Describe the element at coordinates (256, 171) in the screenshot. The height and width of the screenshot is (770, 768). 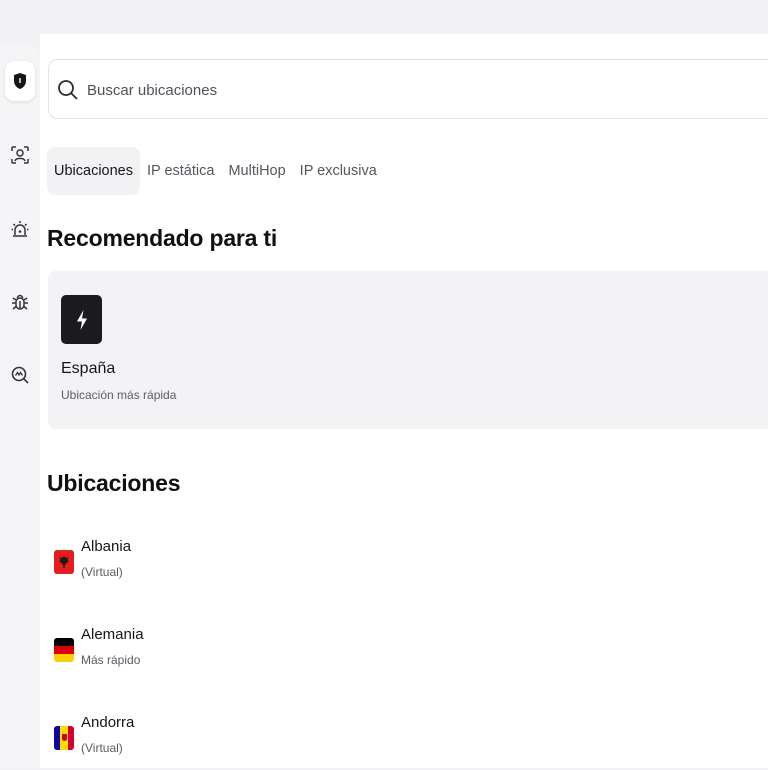
I see `tab-multihop: MultiHop` at that location.